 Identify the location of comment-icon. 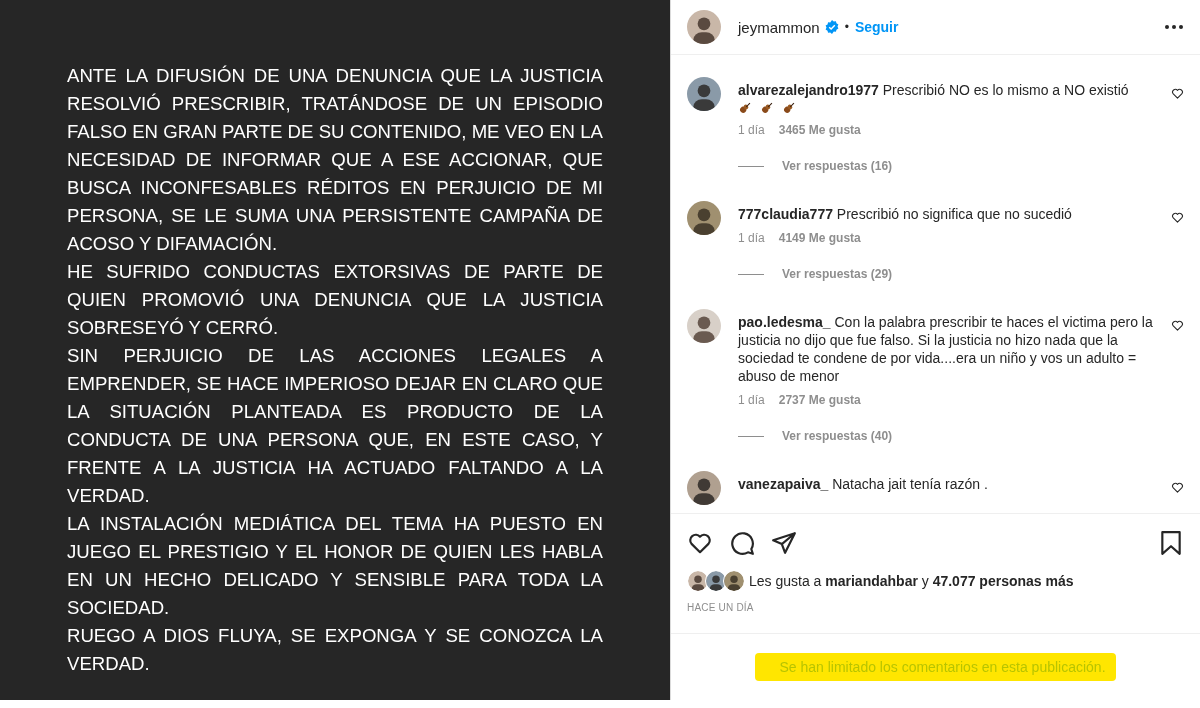
(742, 543).